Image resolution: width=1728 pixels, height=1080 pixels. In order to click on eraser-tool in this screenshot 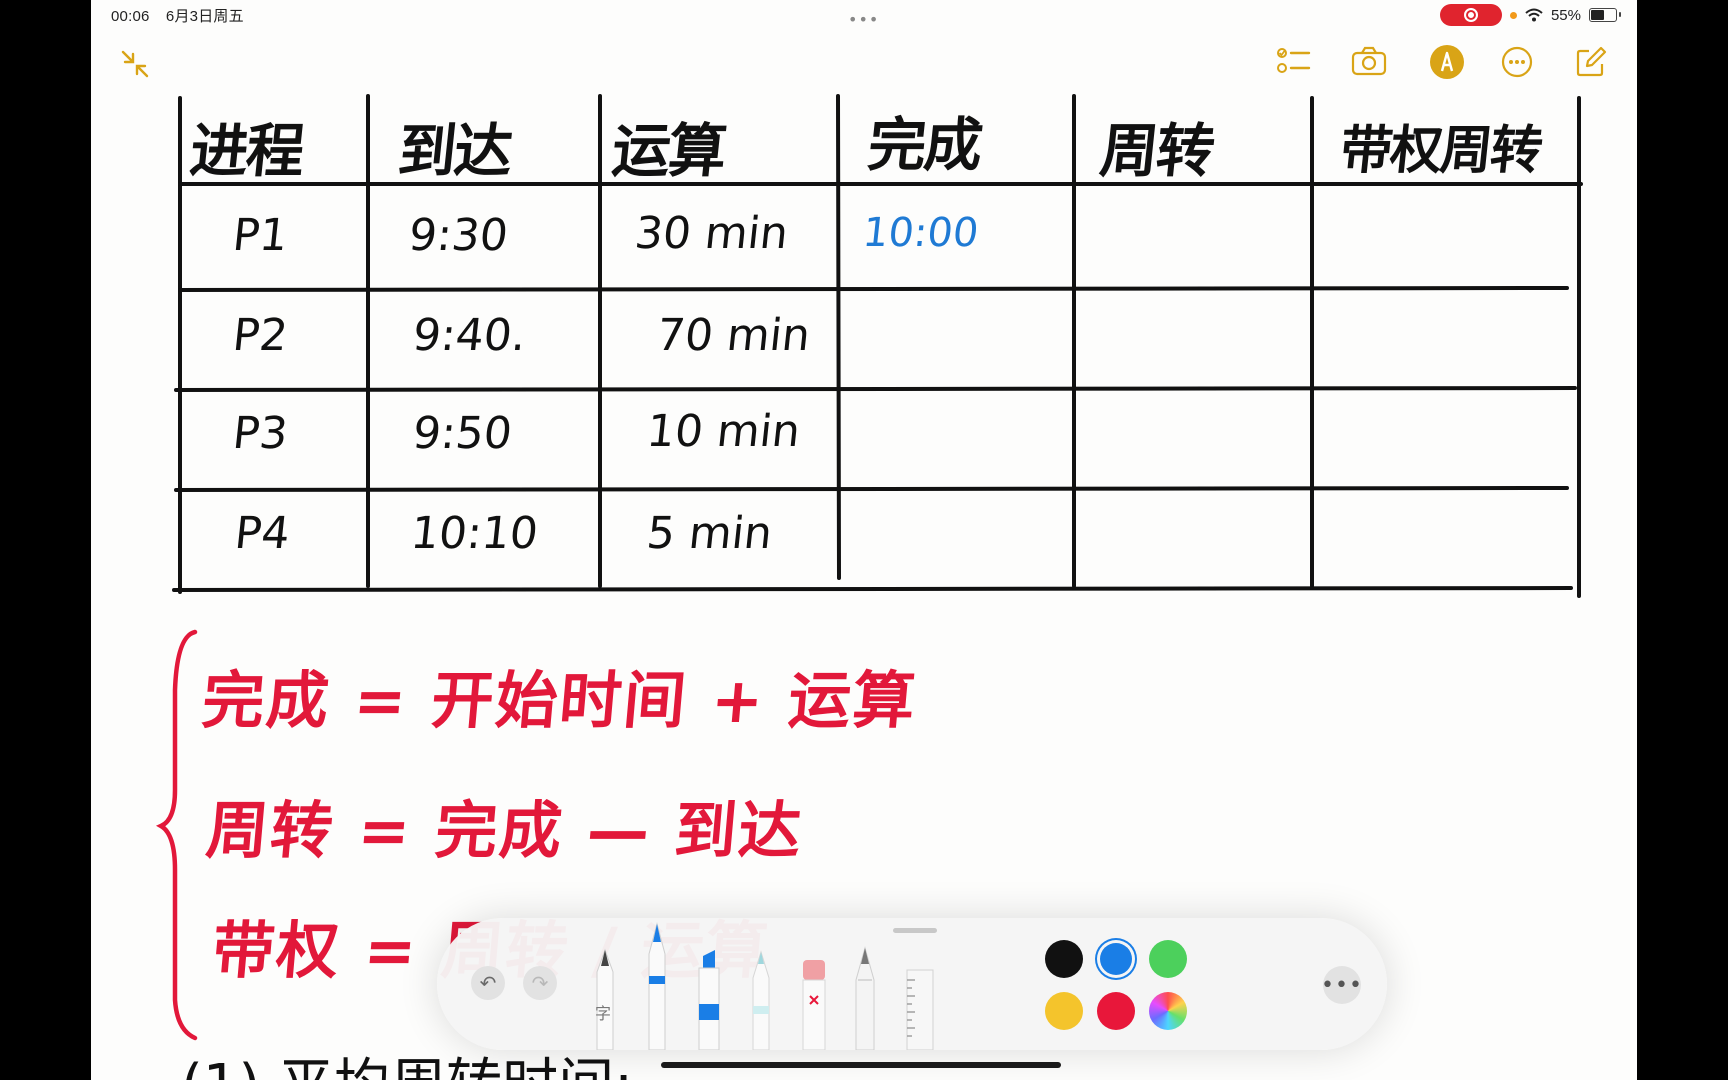, I will do `click(813, 989)`.